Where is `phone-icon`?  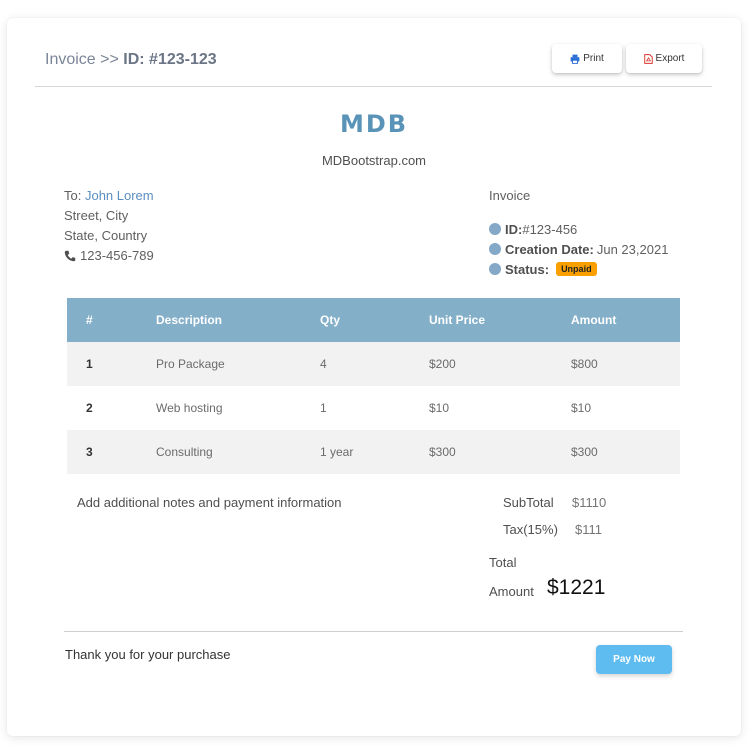 phone-icon is located at coordinates (70, 256).